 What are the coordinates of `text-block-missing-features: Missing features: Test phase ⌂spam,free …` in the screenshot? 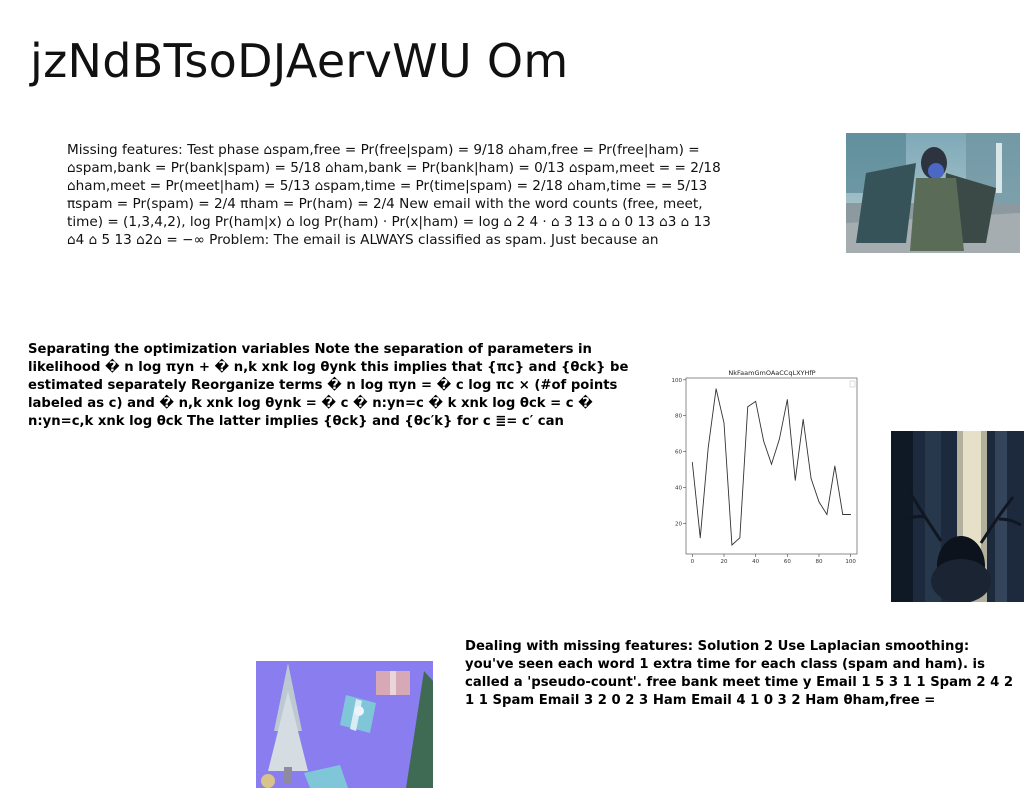 It's located at (394, 195).